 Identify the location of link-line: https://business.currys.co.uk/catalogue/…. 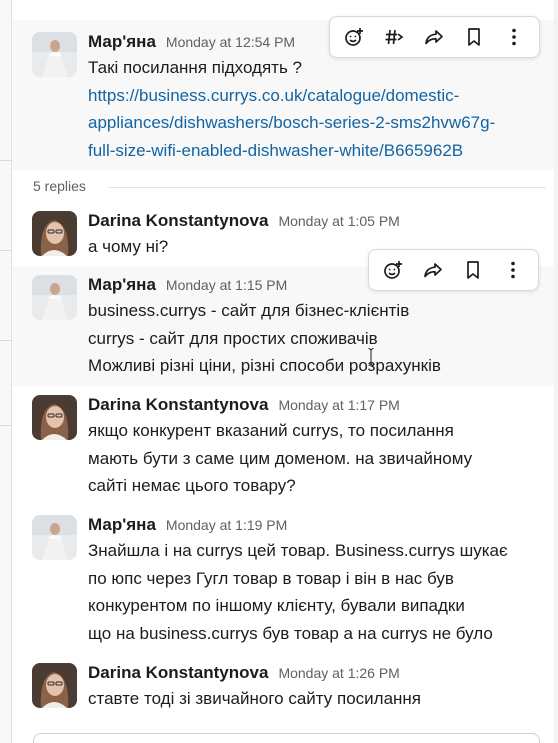
(316, 96).